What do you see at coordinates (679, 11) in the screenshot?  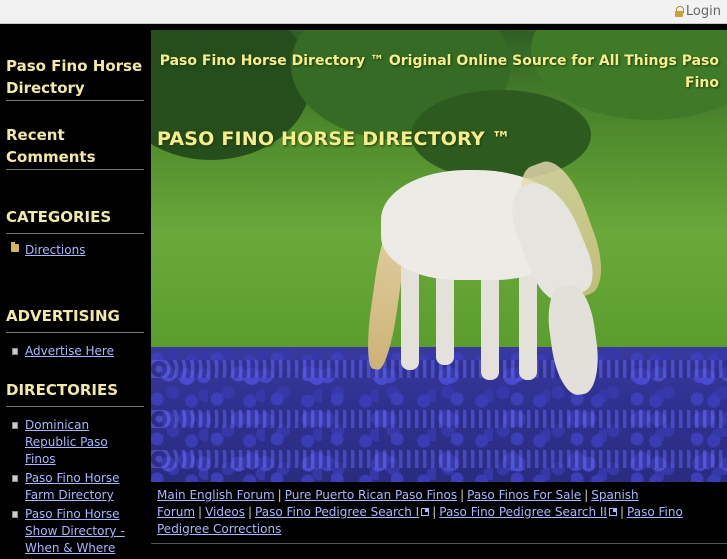 I see `lock-icon` at bounding box center [679, 11].